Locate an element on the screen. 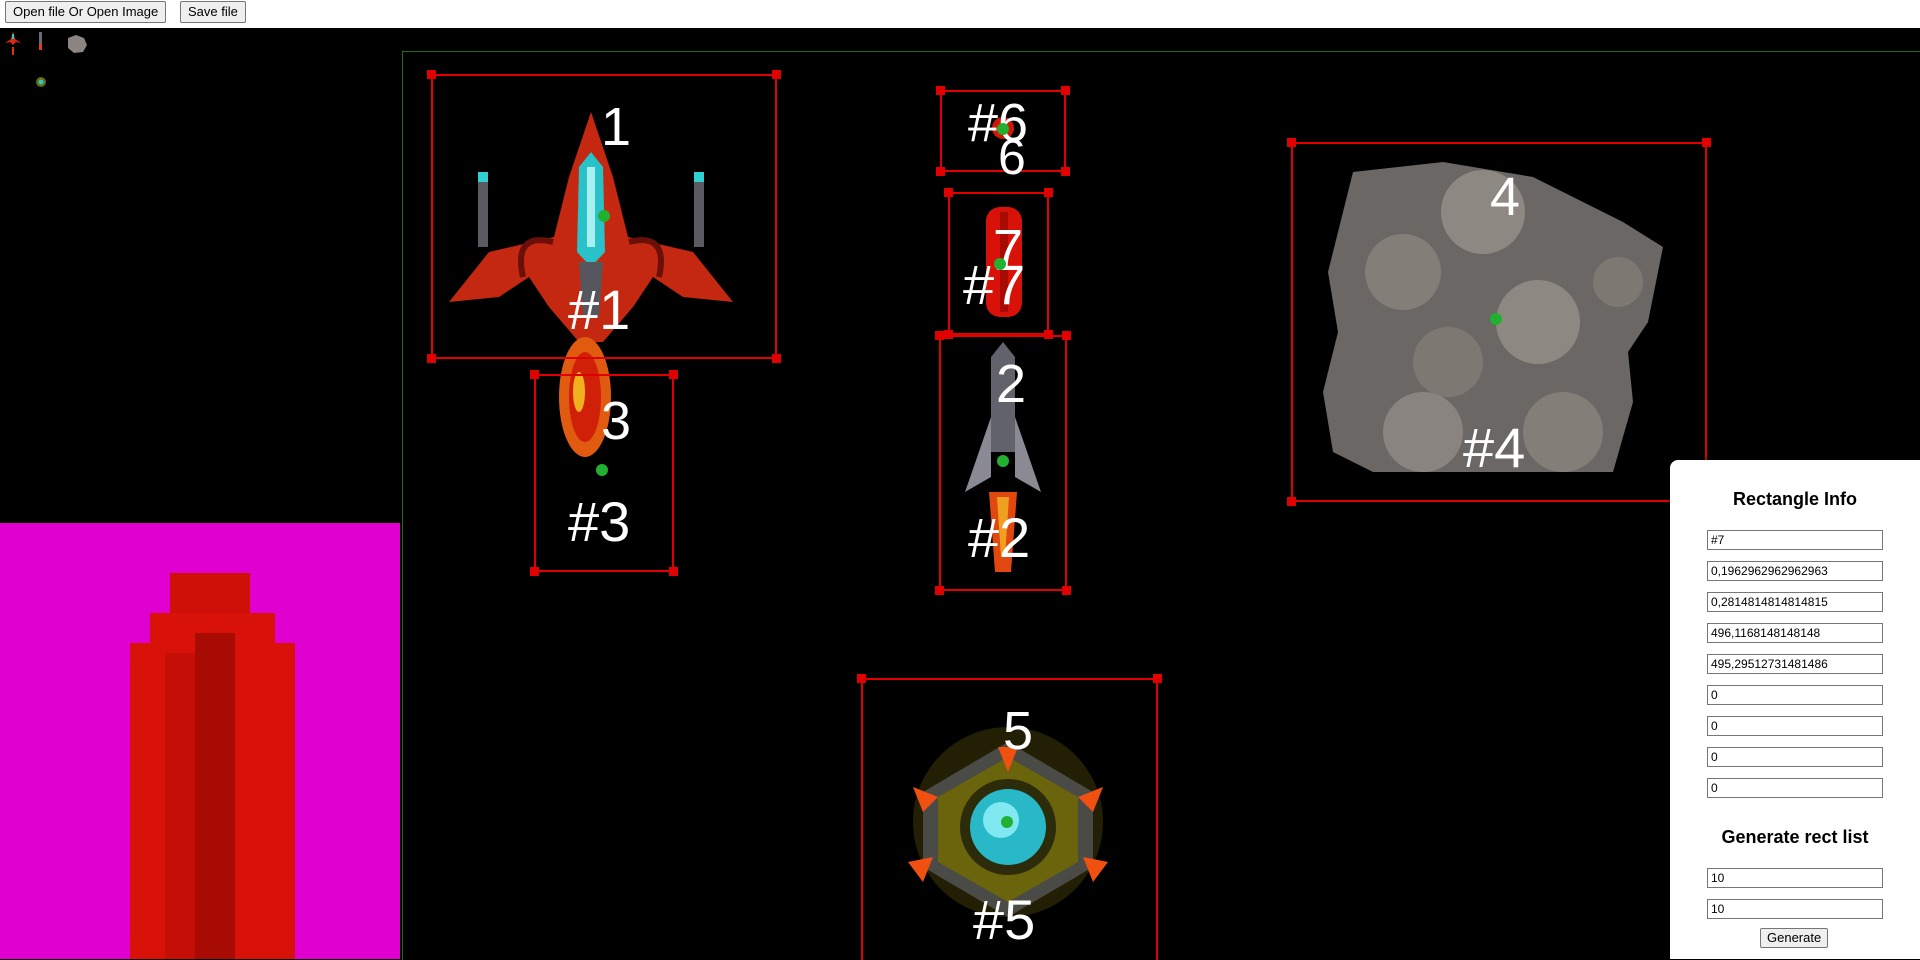  rect-id-label: #4 is located at coordinates (1494, 447).